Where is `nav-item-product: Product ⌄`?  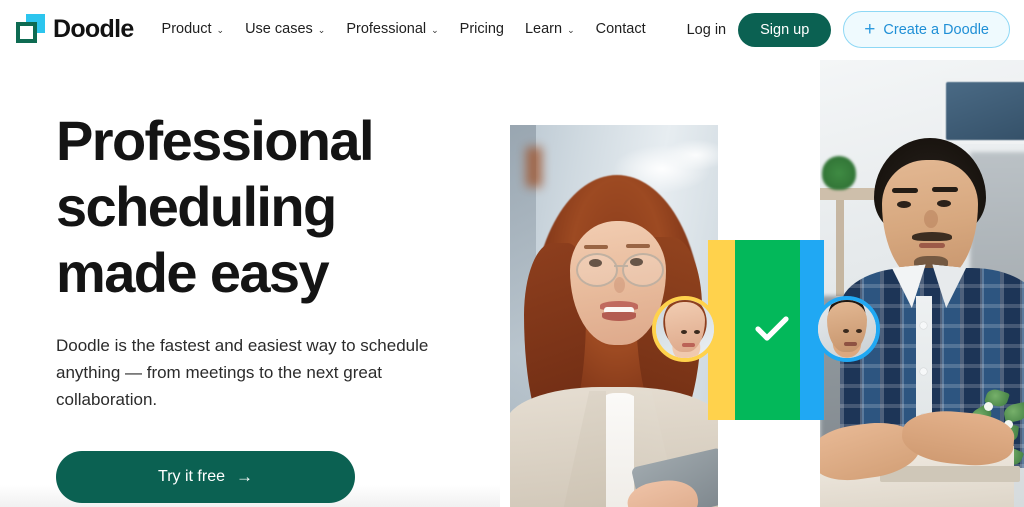 nav-item-product: Product ⌄ is located at coordinates (193, 29).